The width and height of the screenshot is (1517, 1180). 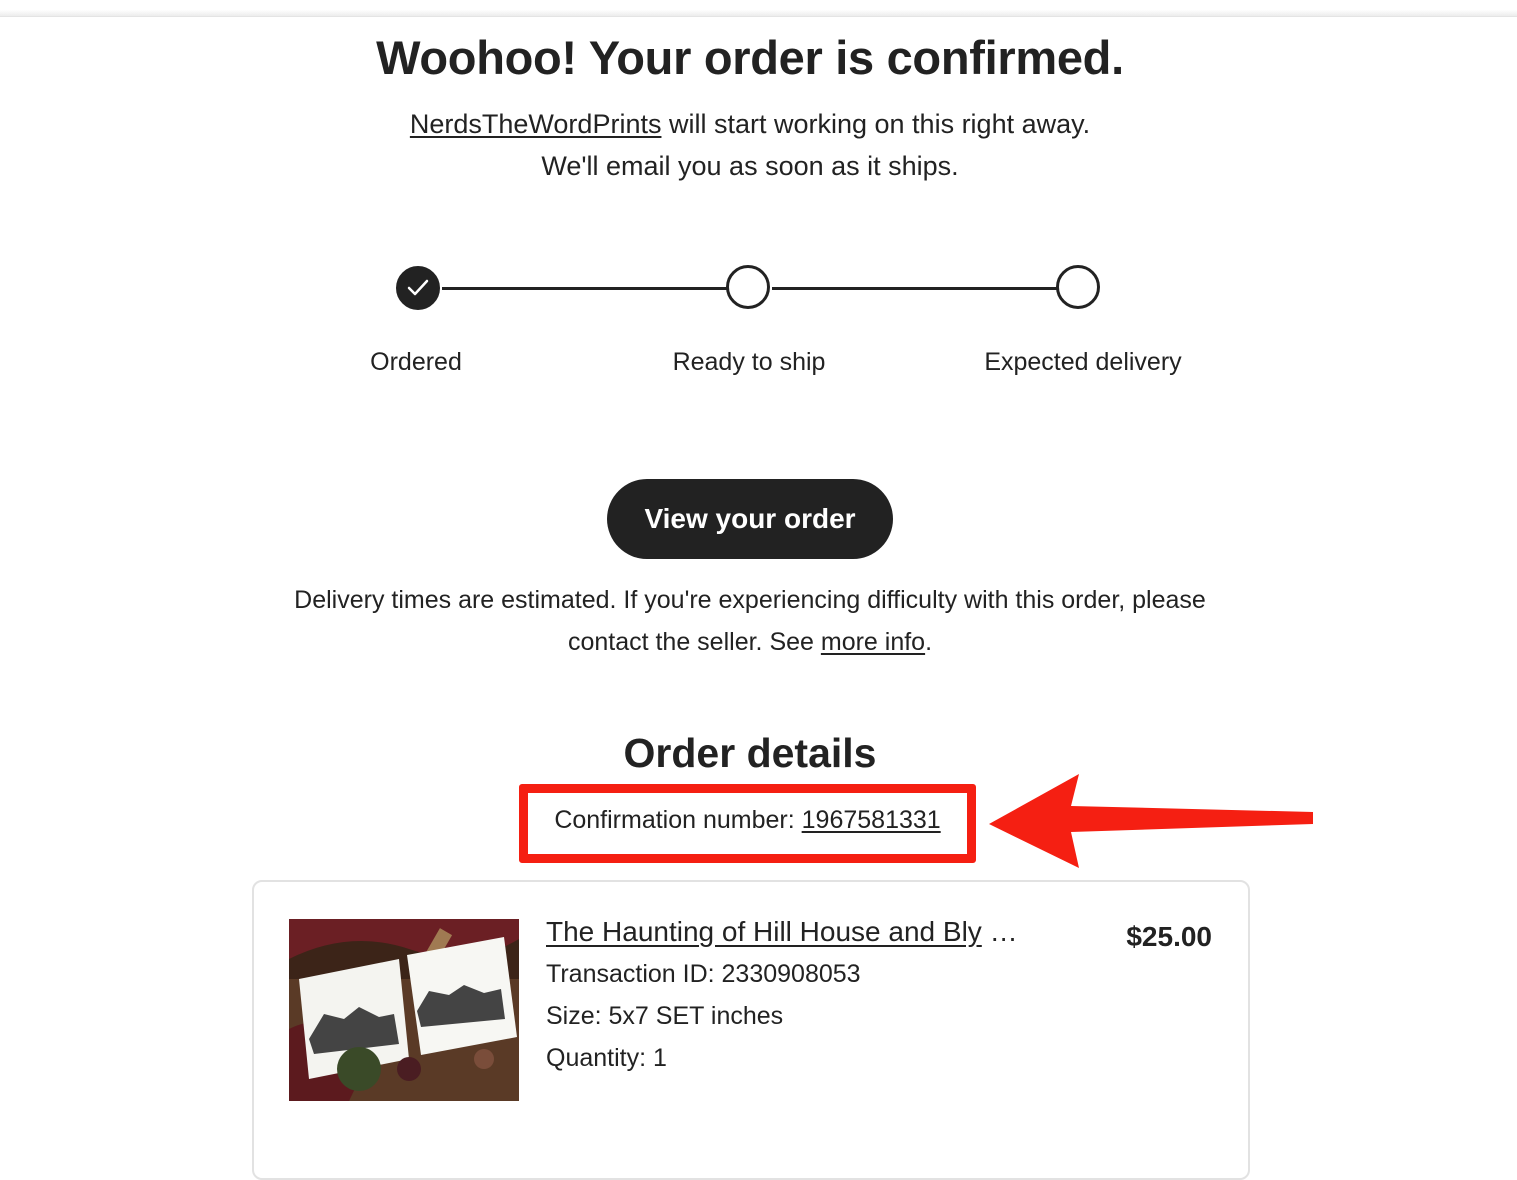 I want to click on checkmark-icon, so click(x=418, y=287).